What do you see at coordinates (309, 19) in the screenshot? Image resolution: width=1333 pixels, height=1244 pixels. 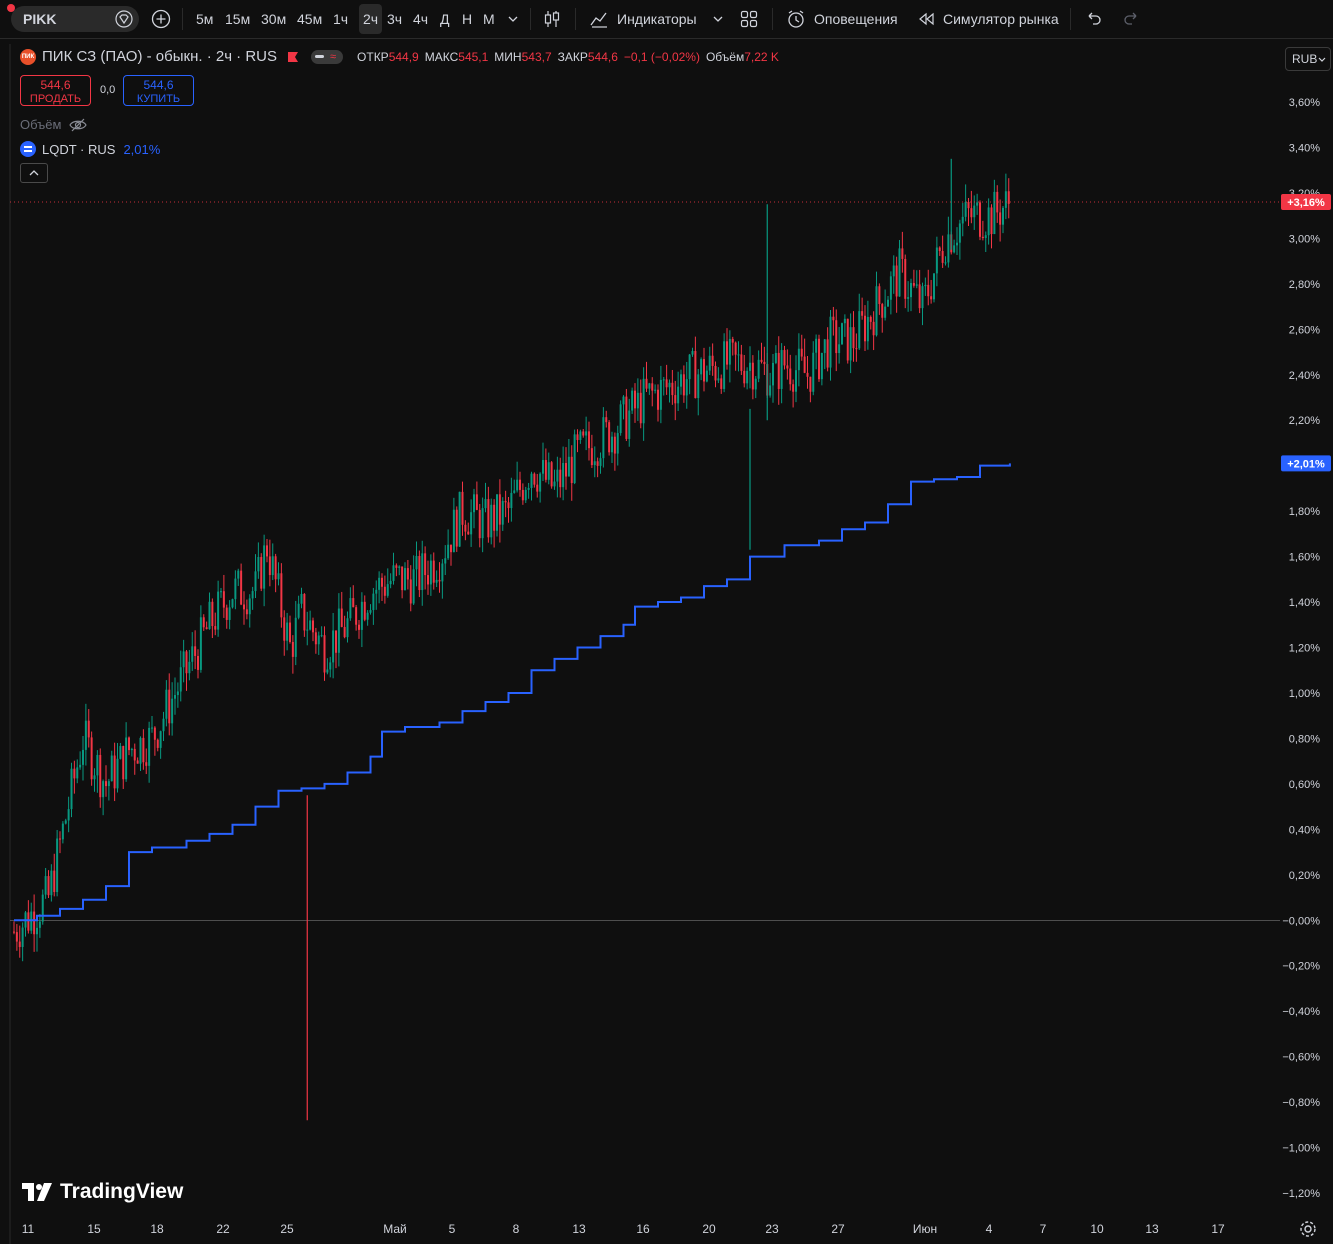 I see `interval-3: 45м` at bounding box center [309, 19].